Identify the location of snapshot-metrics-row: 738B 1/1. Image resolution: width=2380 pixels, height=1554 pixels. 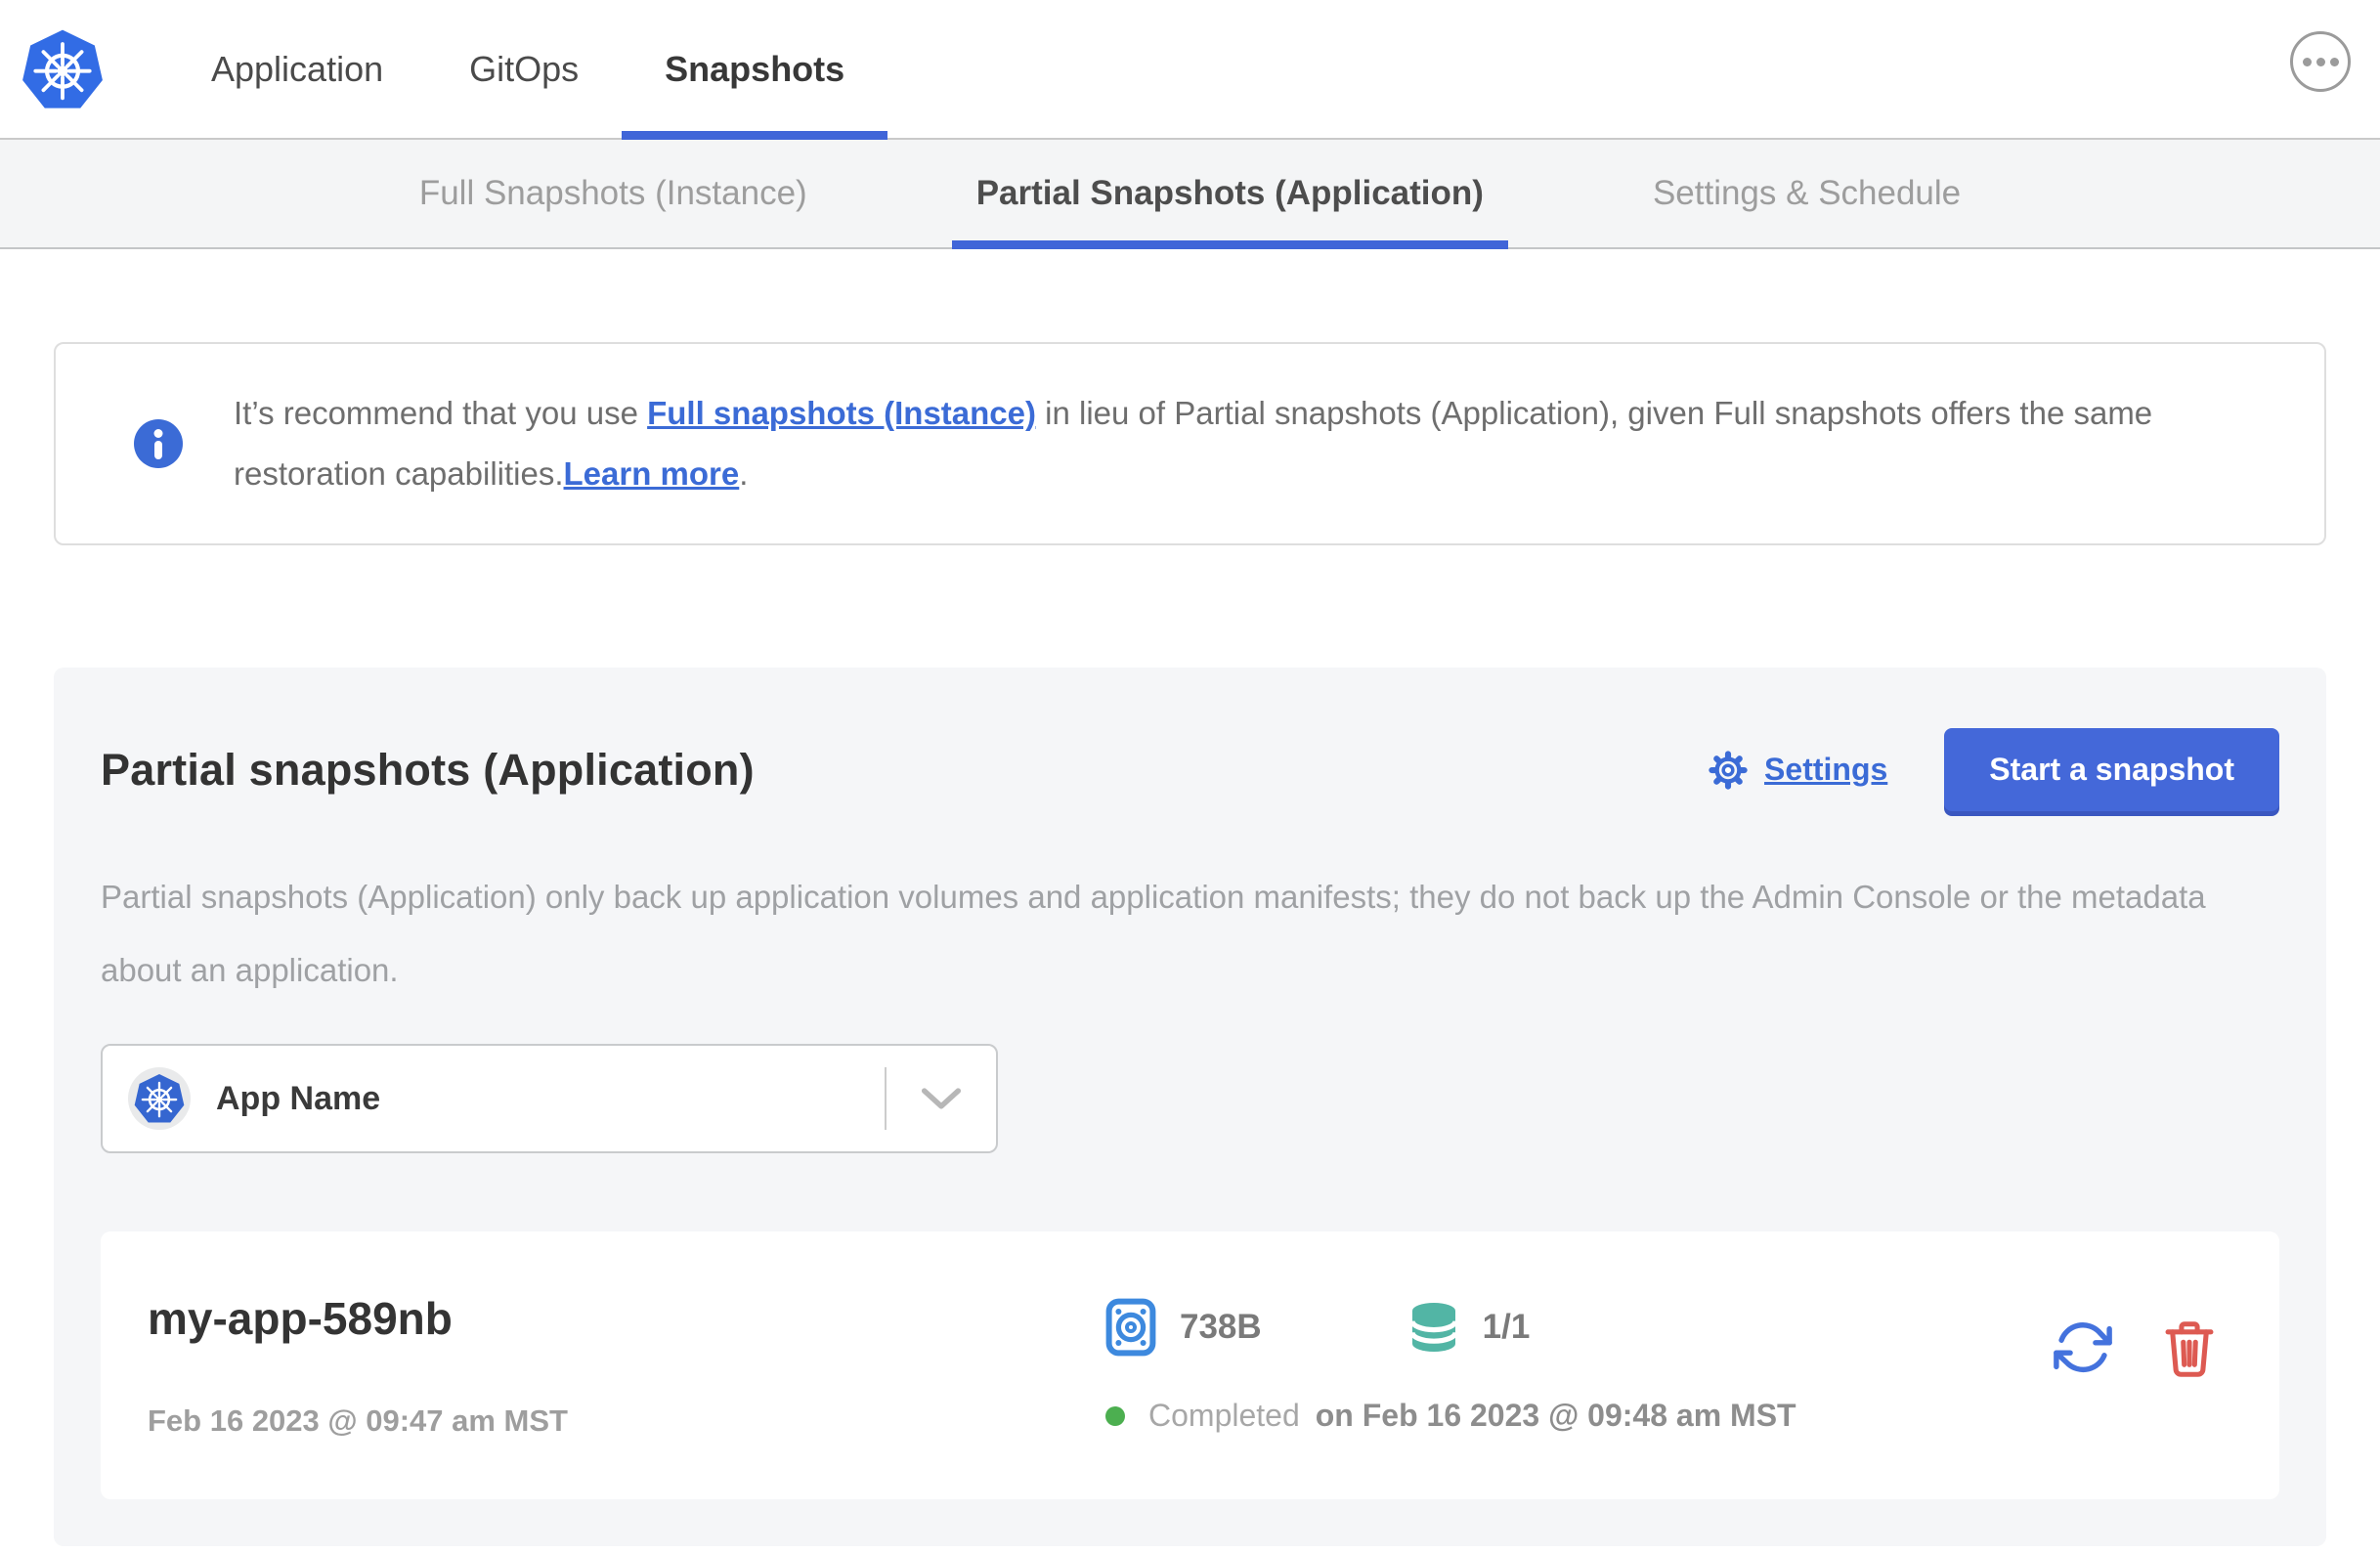
(1450, 1327).